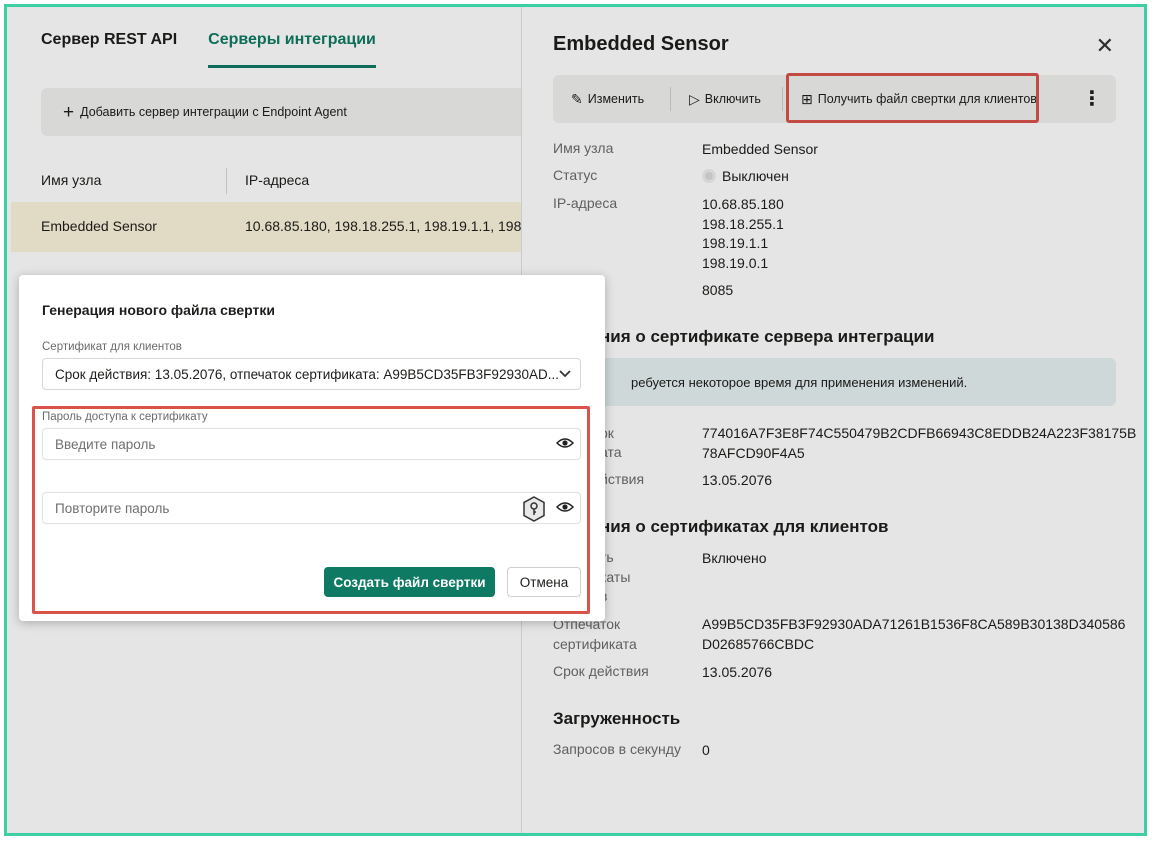 The height and width of the screenshot is (849, 1159). What do you see at coordinates (112, 347) in the screenshot?
I see `client-cert-label: Сертификат для клиентов` at bounding box center [112, 347].